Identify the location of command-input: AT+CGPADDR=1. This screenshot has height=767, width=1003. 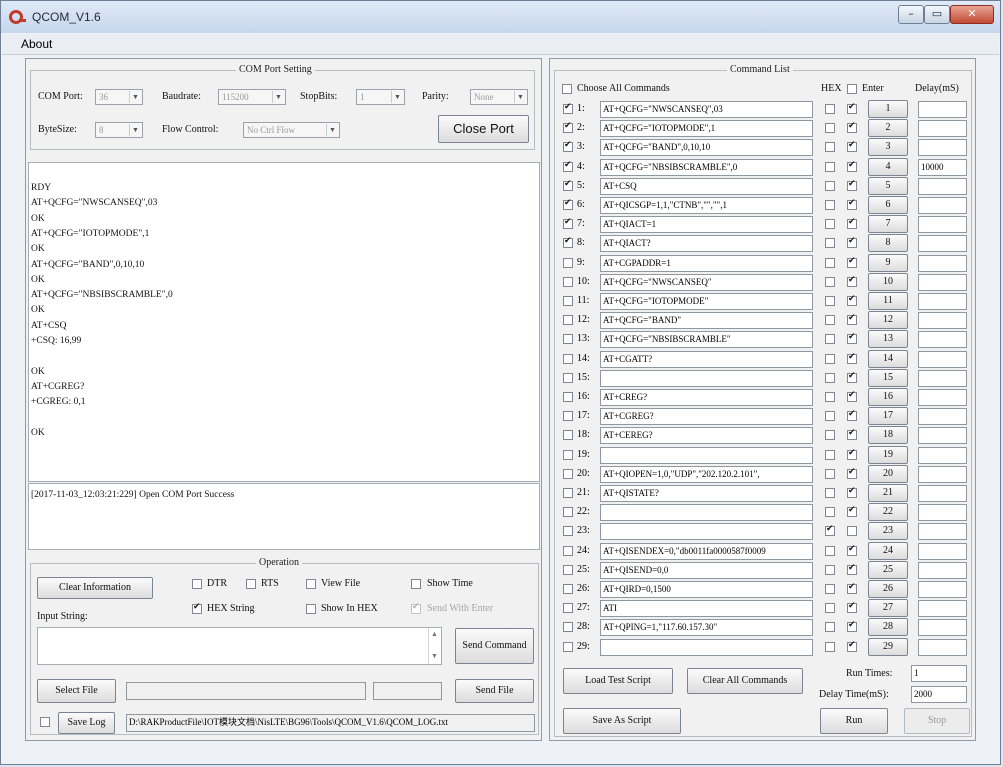
(706, 263).